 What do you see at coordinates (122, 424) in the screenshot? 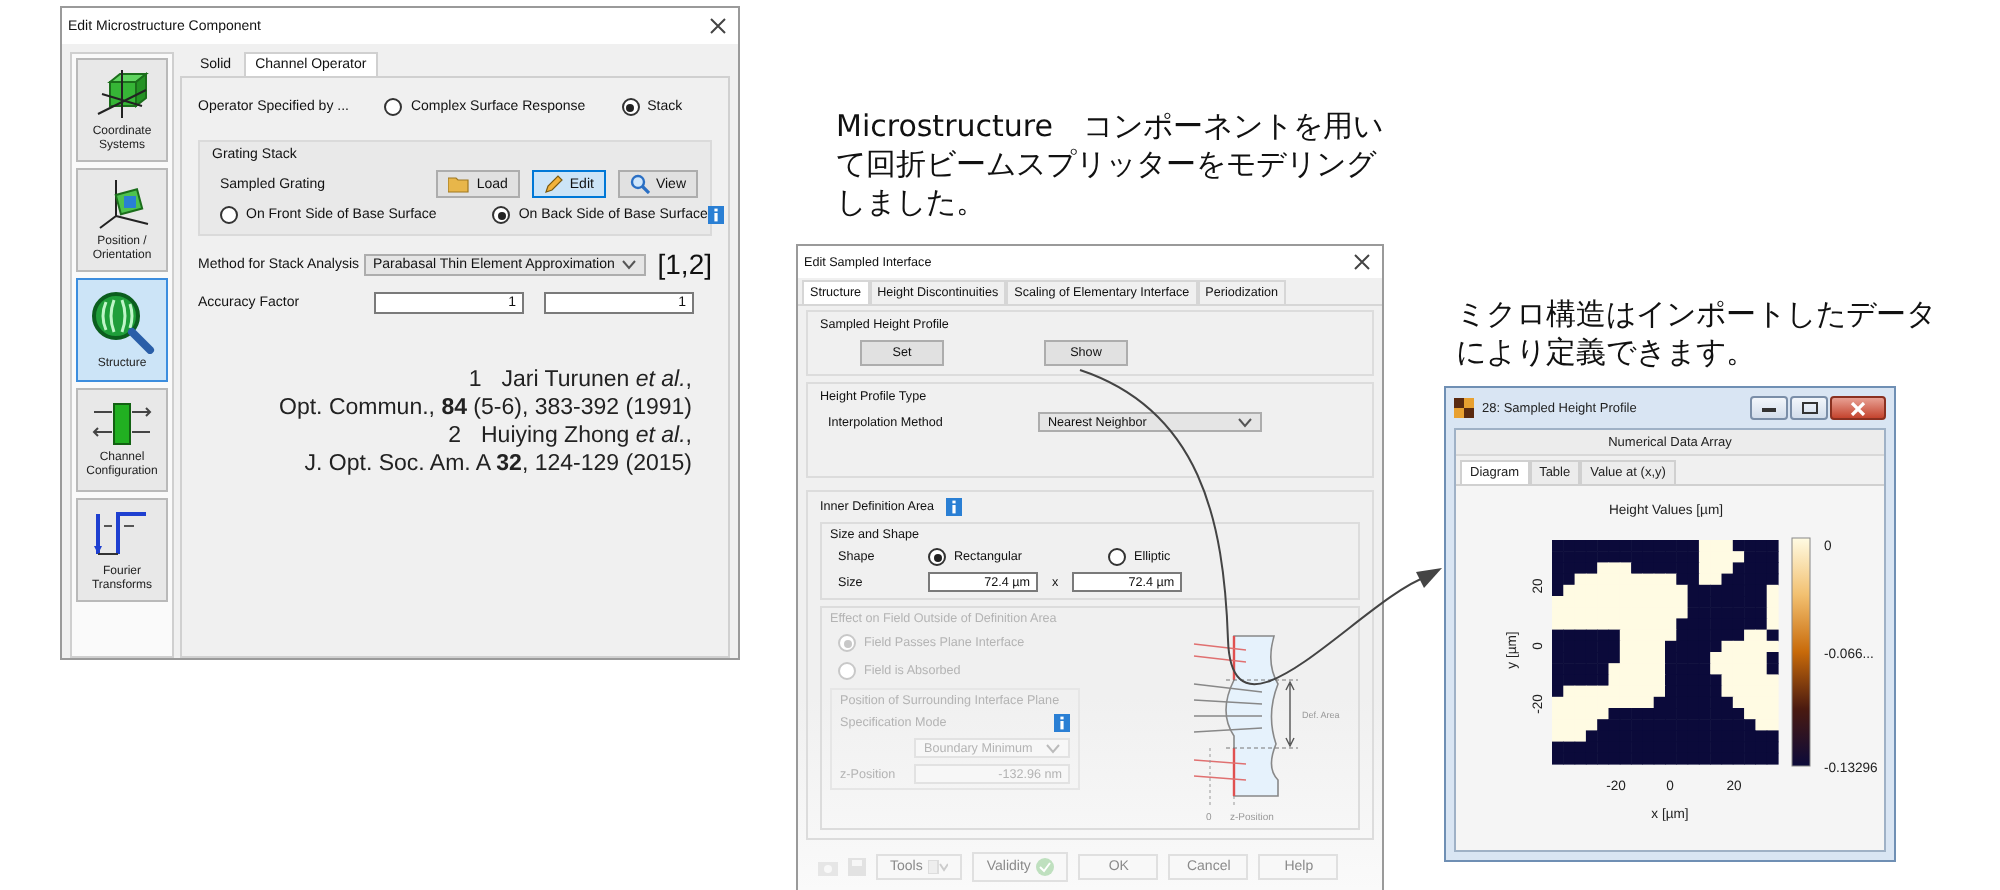
I see `channel-block-icon` at bounding box center [122, 424].